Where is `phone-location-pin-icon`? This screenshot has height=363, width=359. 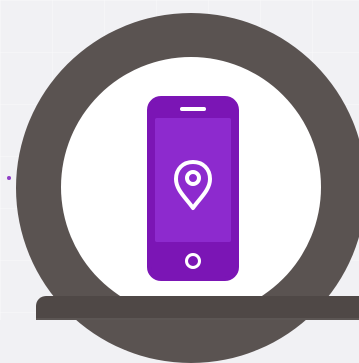 phone-location-pin-icon is located at coordinates (193, 188).